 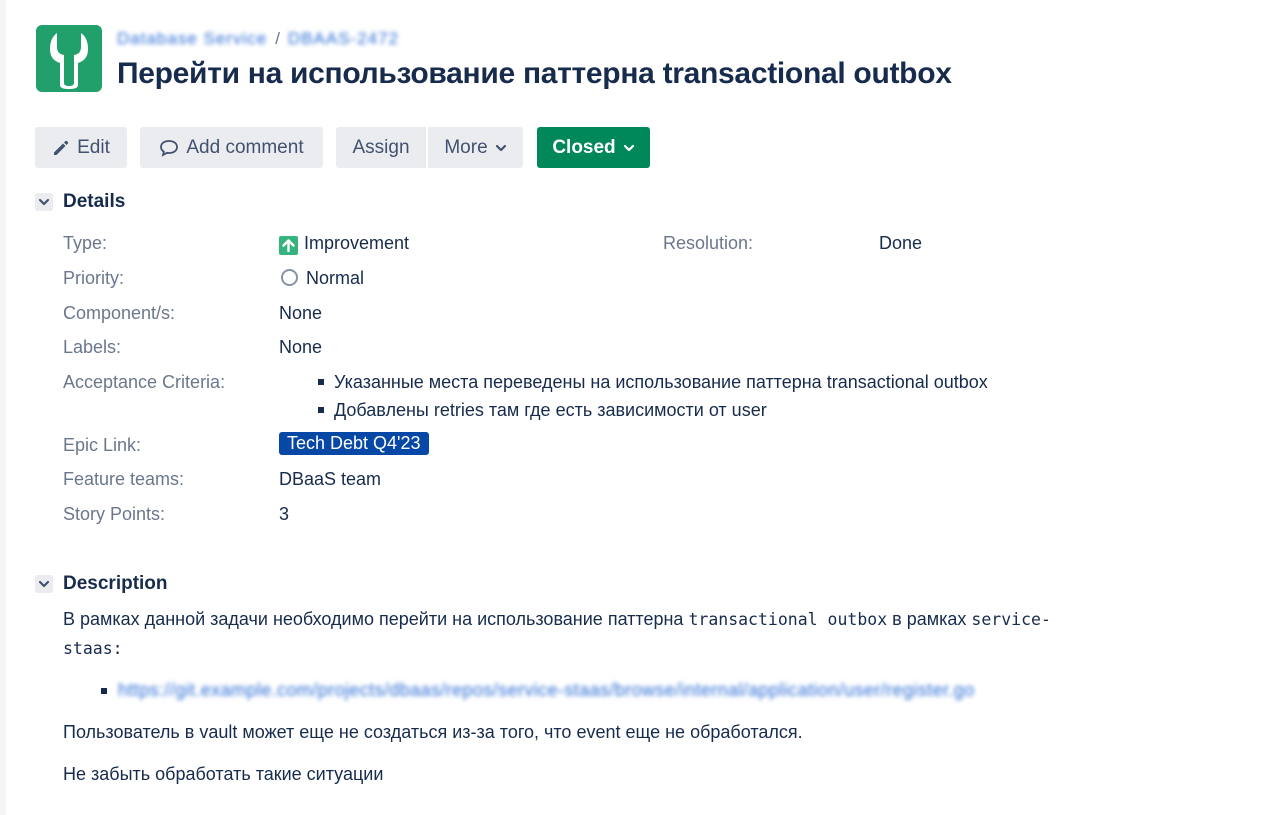 What do you see at coordinates (115, 583) in the screenshot?
I see `description-heading: Description` at bounding box center [115, 583].